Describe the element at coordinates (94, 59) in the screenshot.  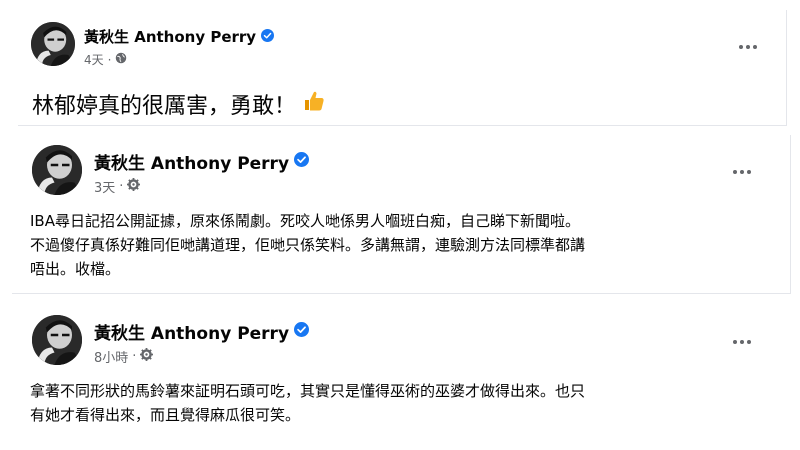
I see `post-timestamp: 4天` at that location.